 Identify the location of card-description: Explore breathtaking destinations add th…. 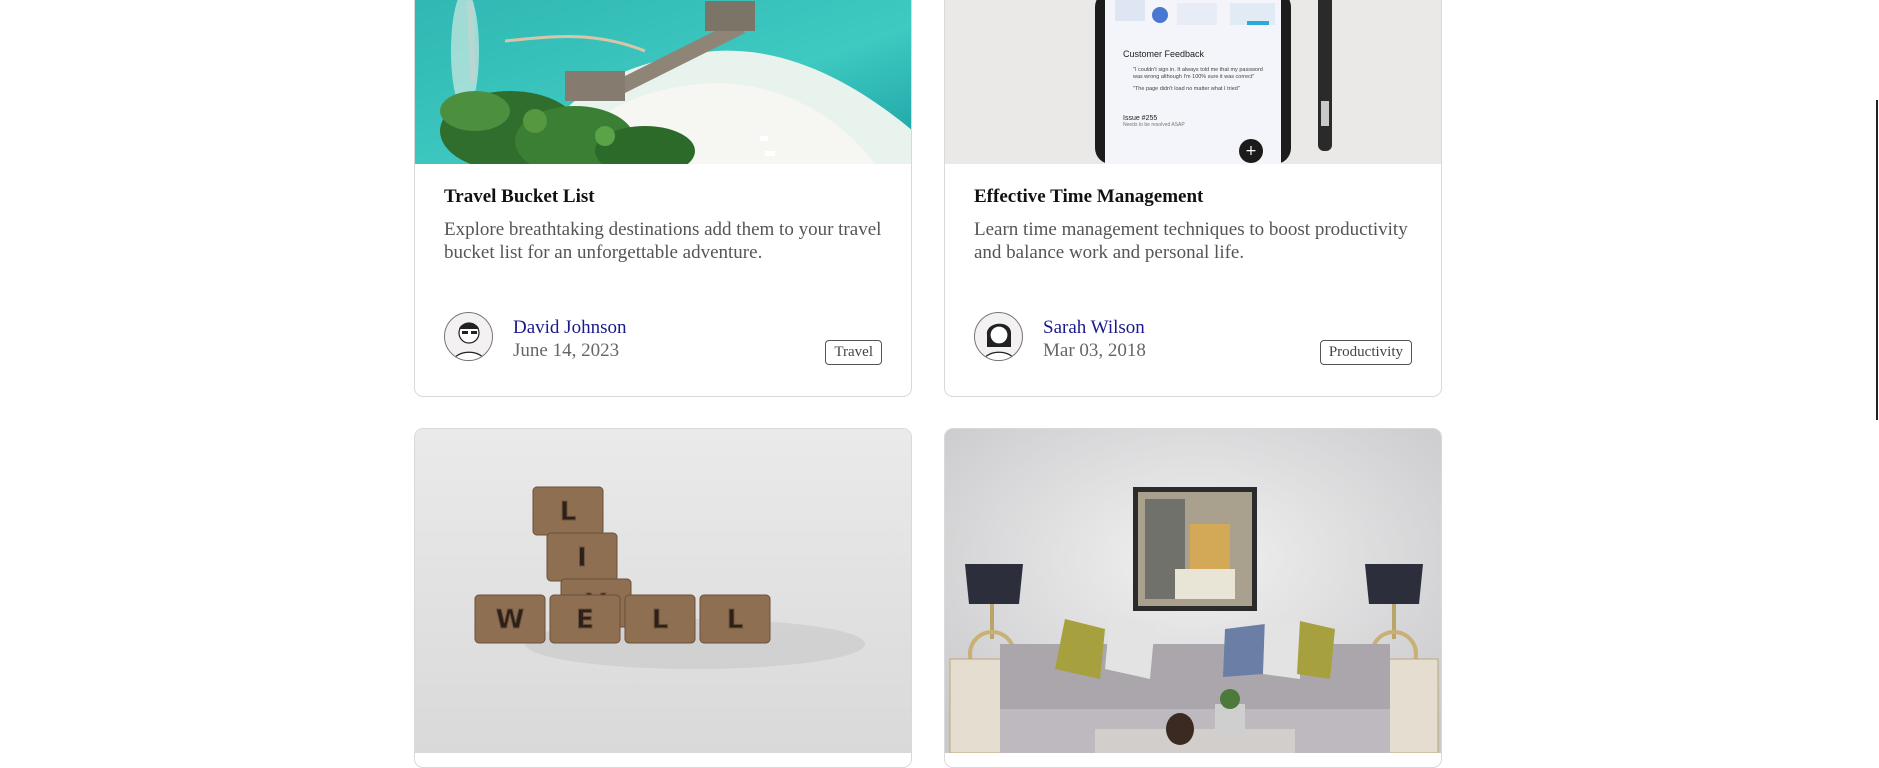
(663, 241).